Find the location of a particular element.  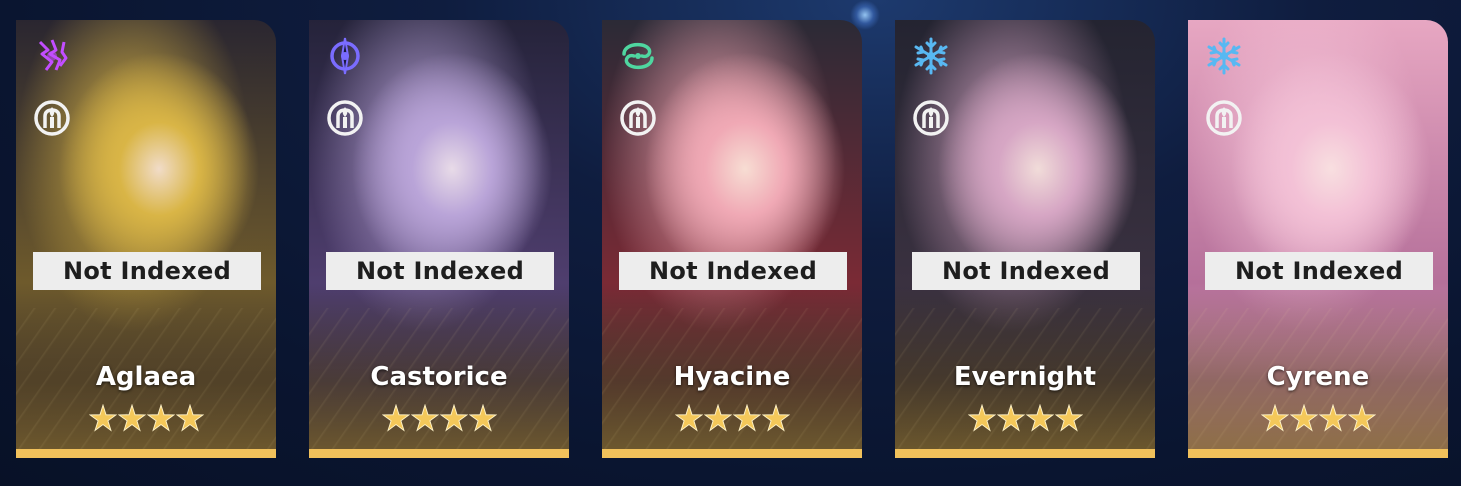

lightning-icon is located at coordinates (52, 56).